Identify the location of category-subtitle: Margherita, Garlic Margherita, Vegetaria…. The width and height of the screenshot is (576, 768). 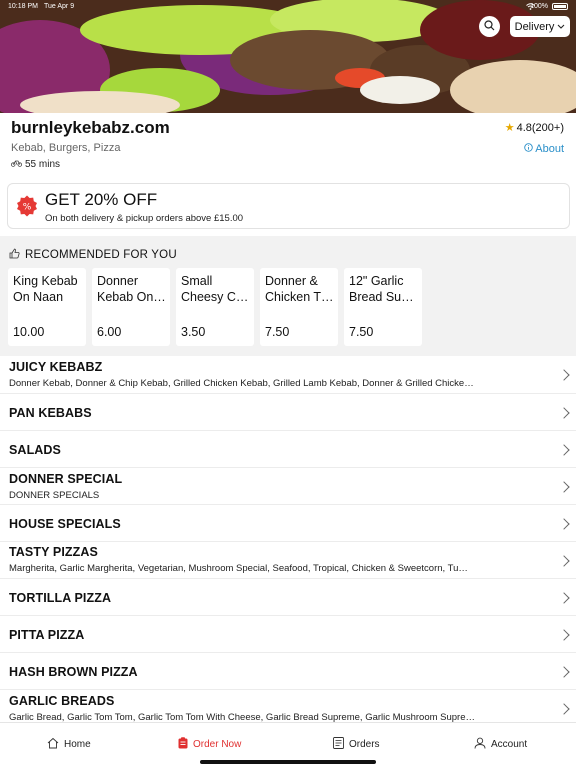
(238, 568).